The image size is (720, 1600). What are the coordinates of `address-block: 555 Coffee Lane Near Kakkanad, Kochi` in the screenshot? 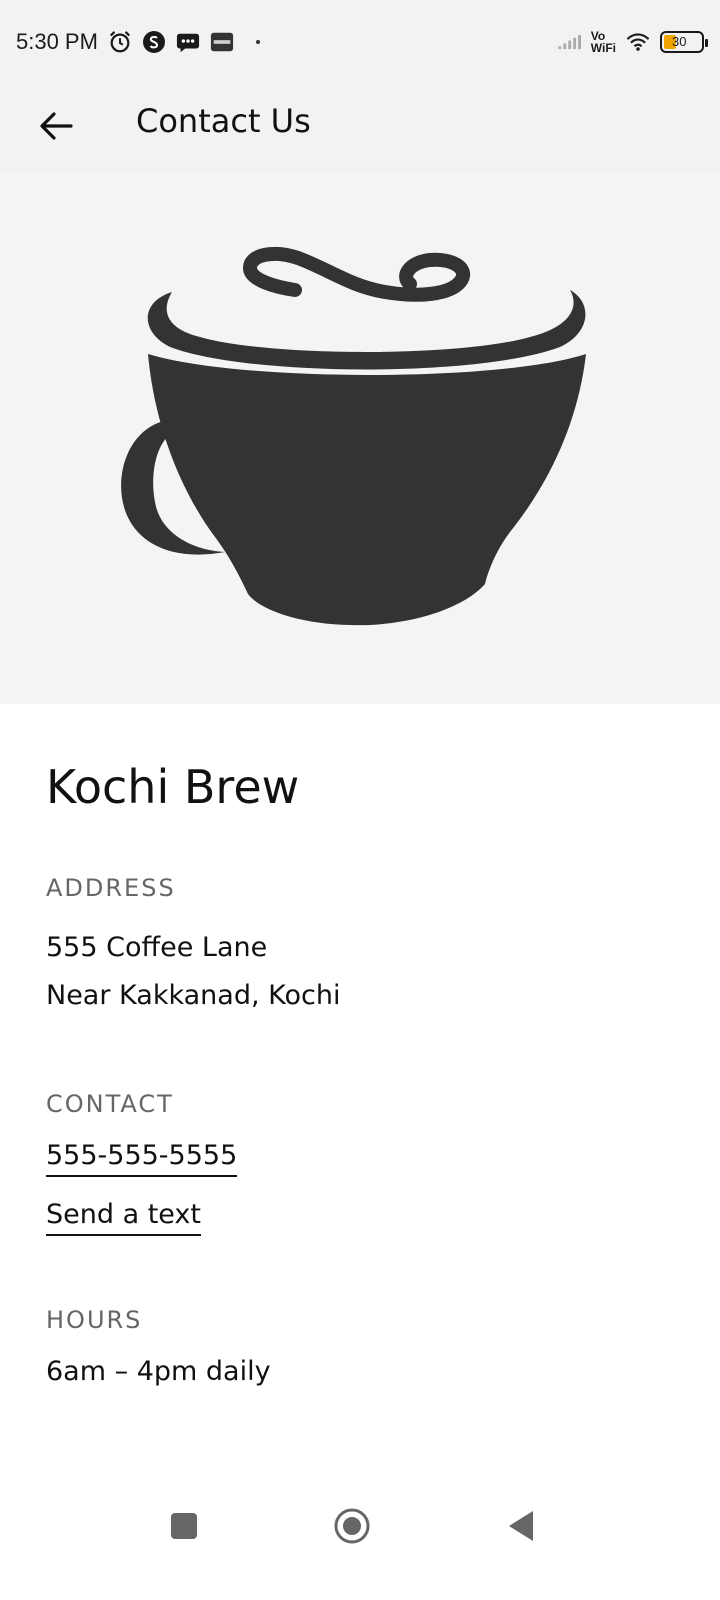 It's located at (361, 972).